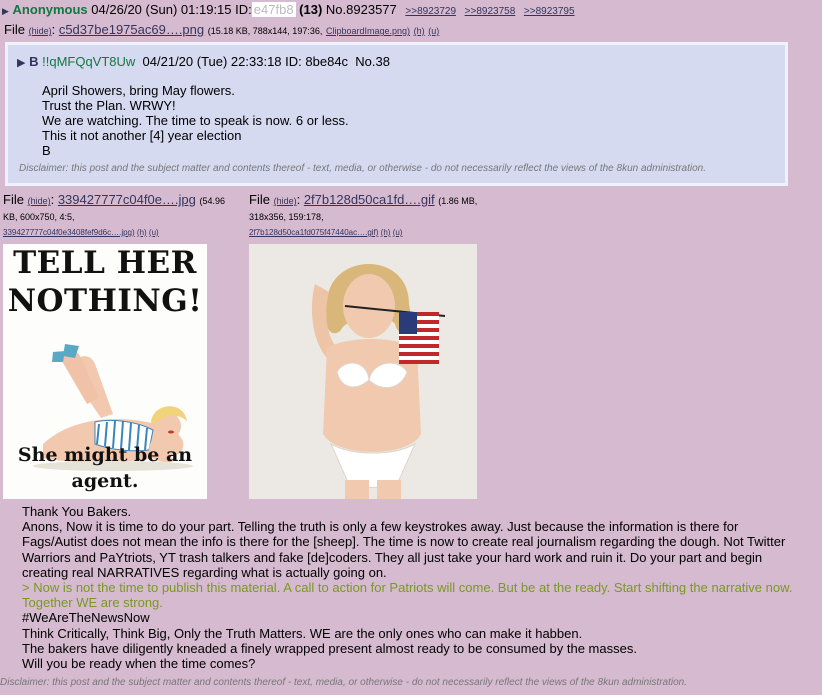 The image size is (822, 695). Describe the element at coordinates (77, 511) in the screenshot. I see `body-line: Thank You Bakers.` at that location.